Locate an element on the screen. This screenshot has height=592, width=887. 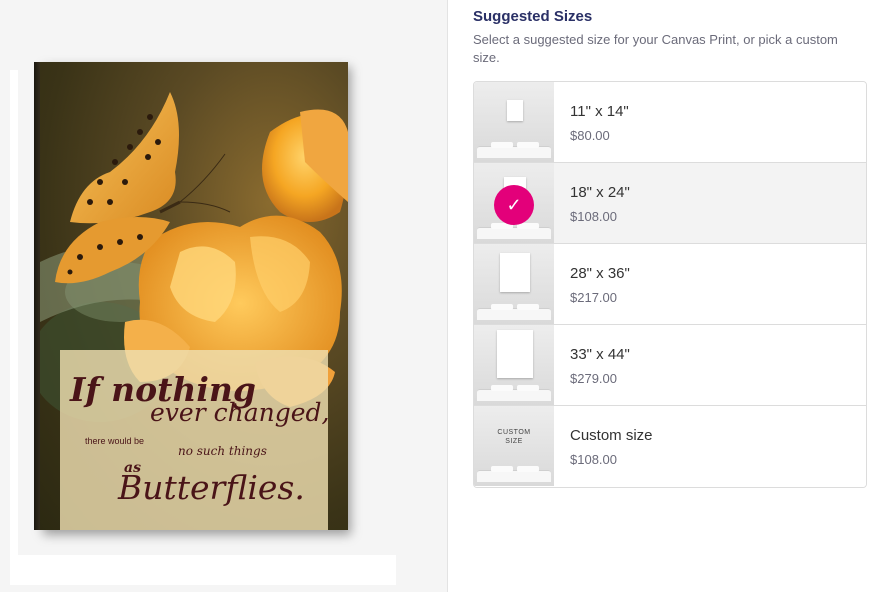
size-price: $217.00 is located at coordinates (593, 297).